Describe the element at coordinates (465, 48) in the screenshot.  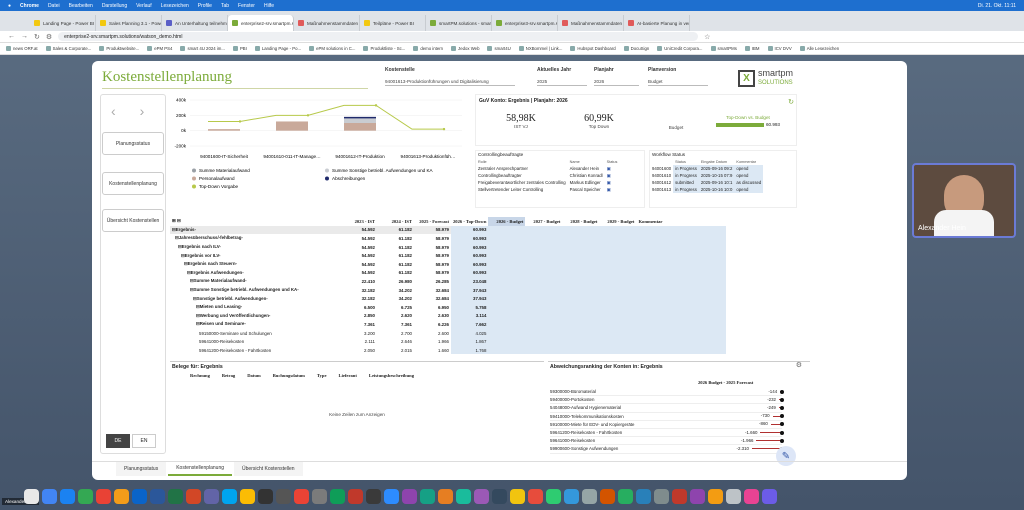
I see `bookmark-item: Jedox Web` at that location.